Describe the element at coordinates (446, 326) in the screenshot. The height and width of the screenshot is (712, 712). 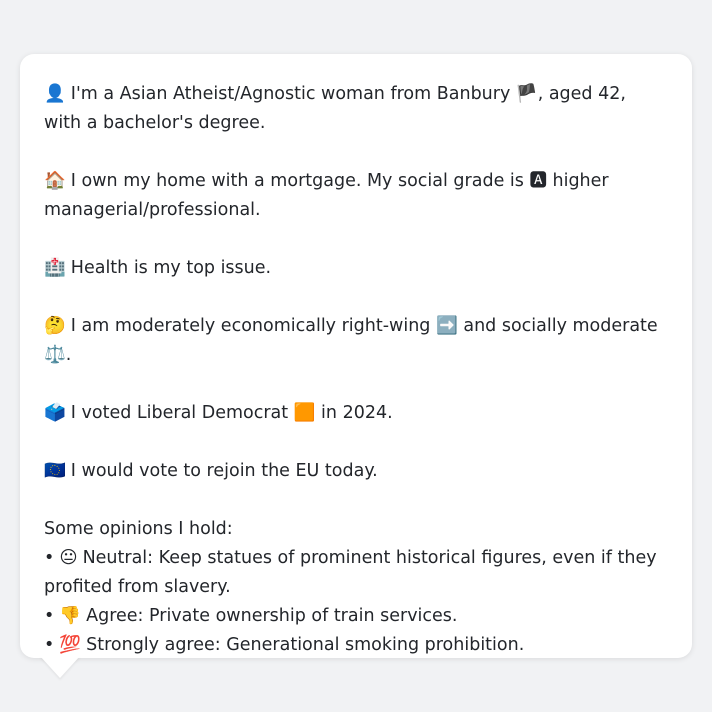
I see `right-arrow-icon: ➡️` at that location.